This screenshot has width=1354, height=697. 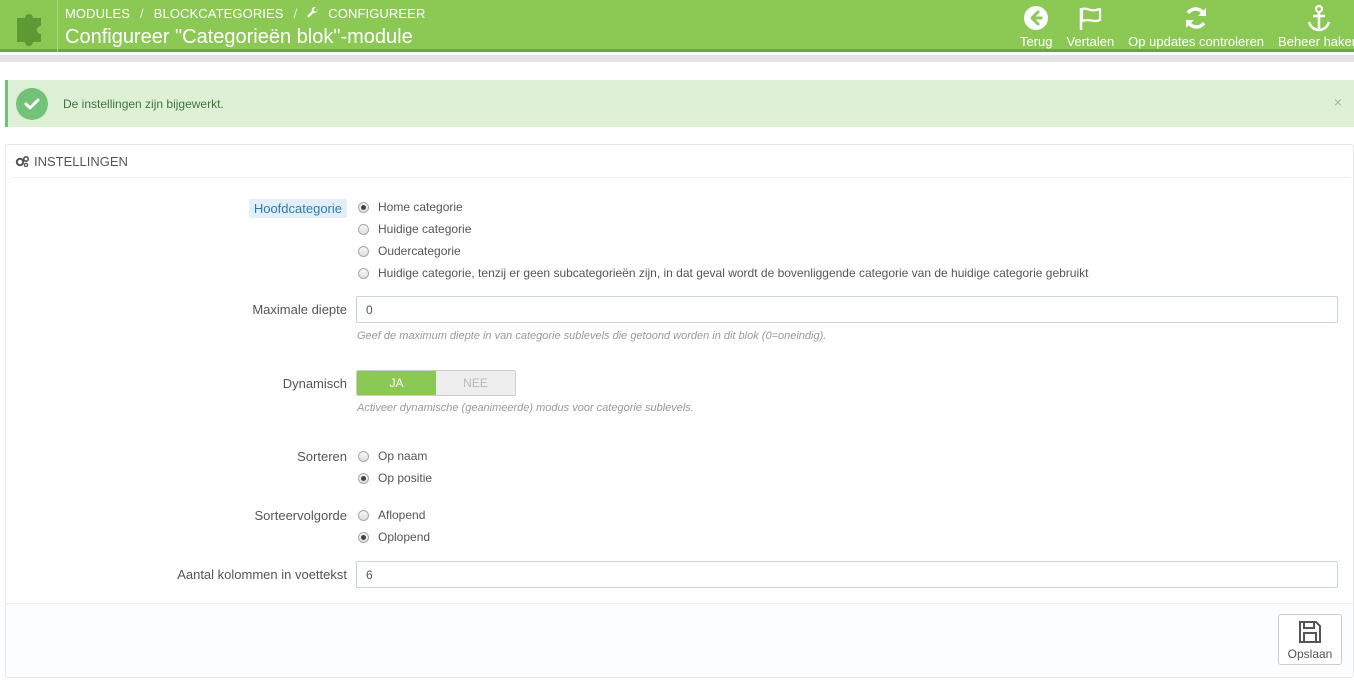 What do you see at coordinates (1036, 18) in the screenshot?
I see `back-arrow-icon` at bounding box center [1036, 18].